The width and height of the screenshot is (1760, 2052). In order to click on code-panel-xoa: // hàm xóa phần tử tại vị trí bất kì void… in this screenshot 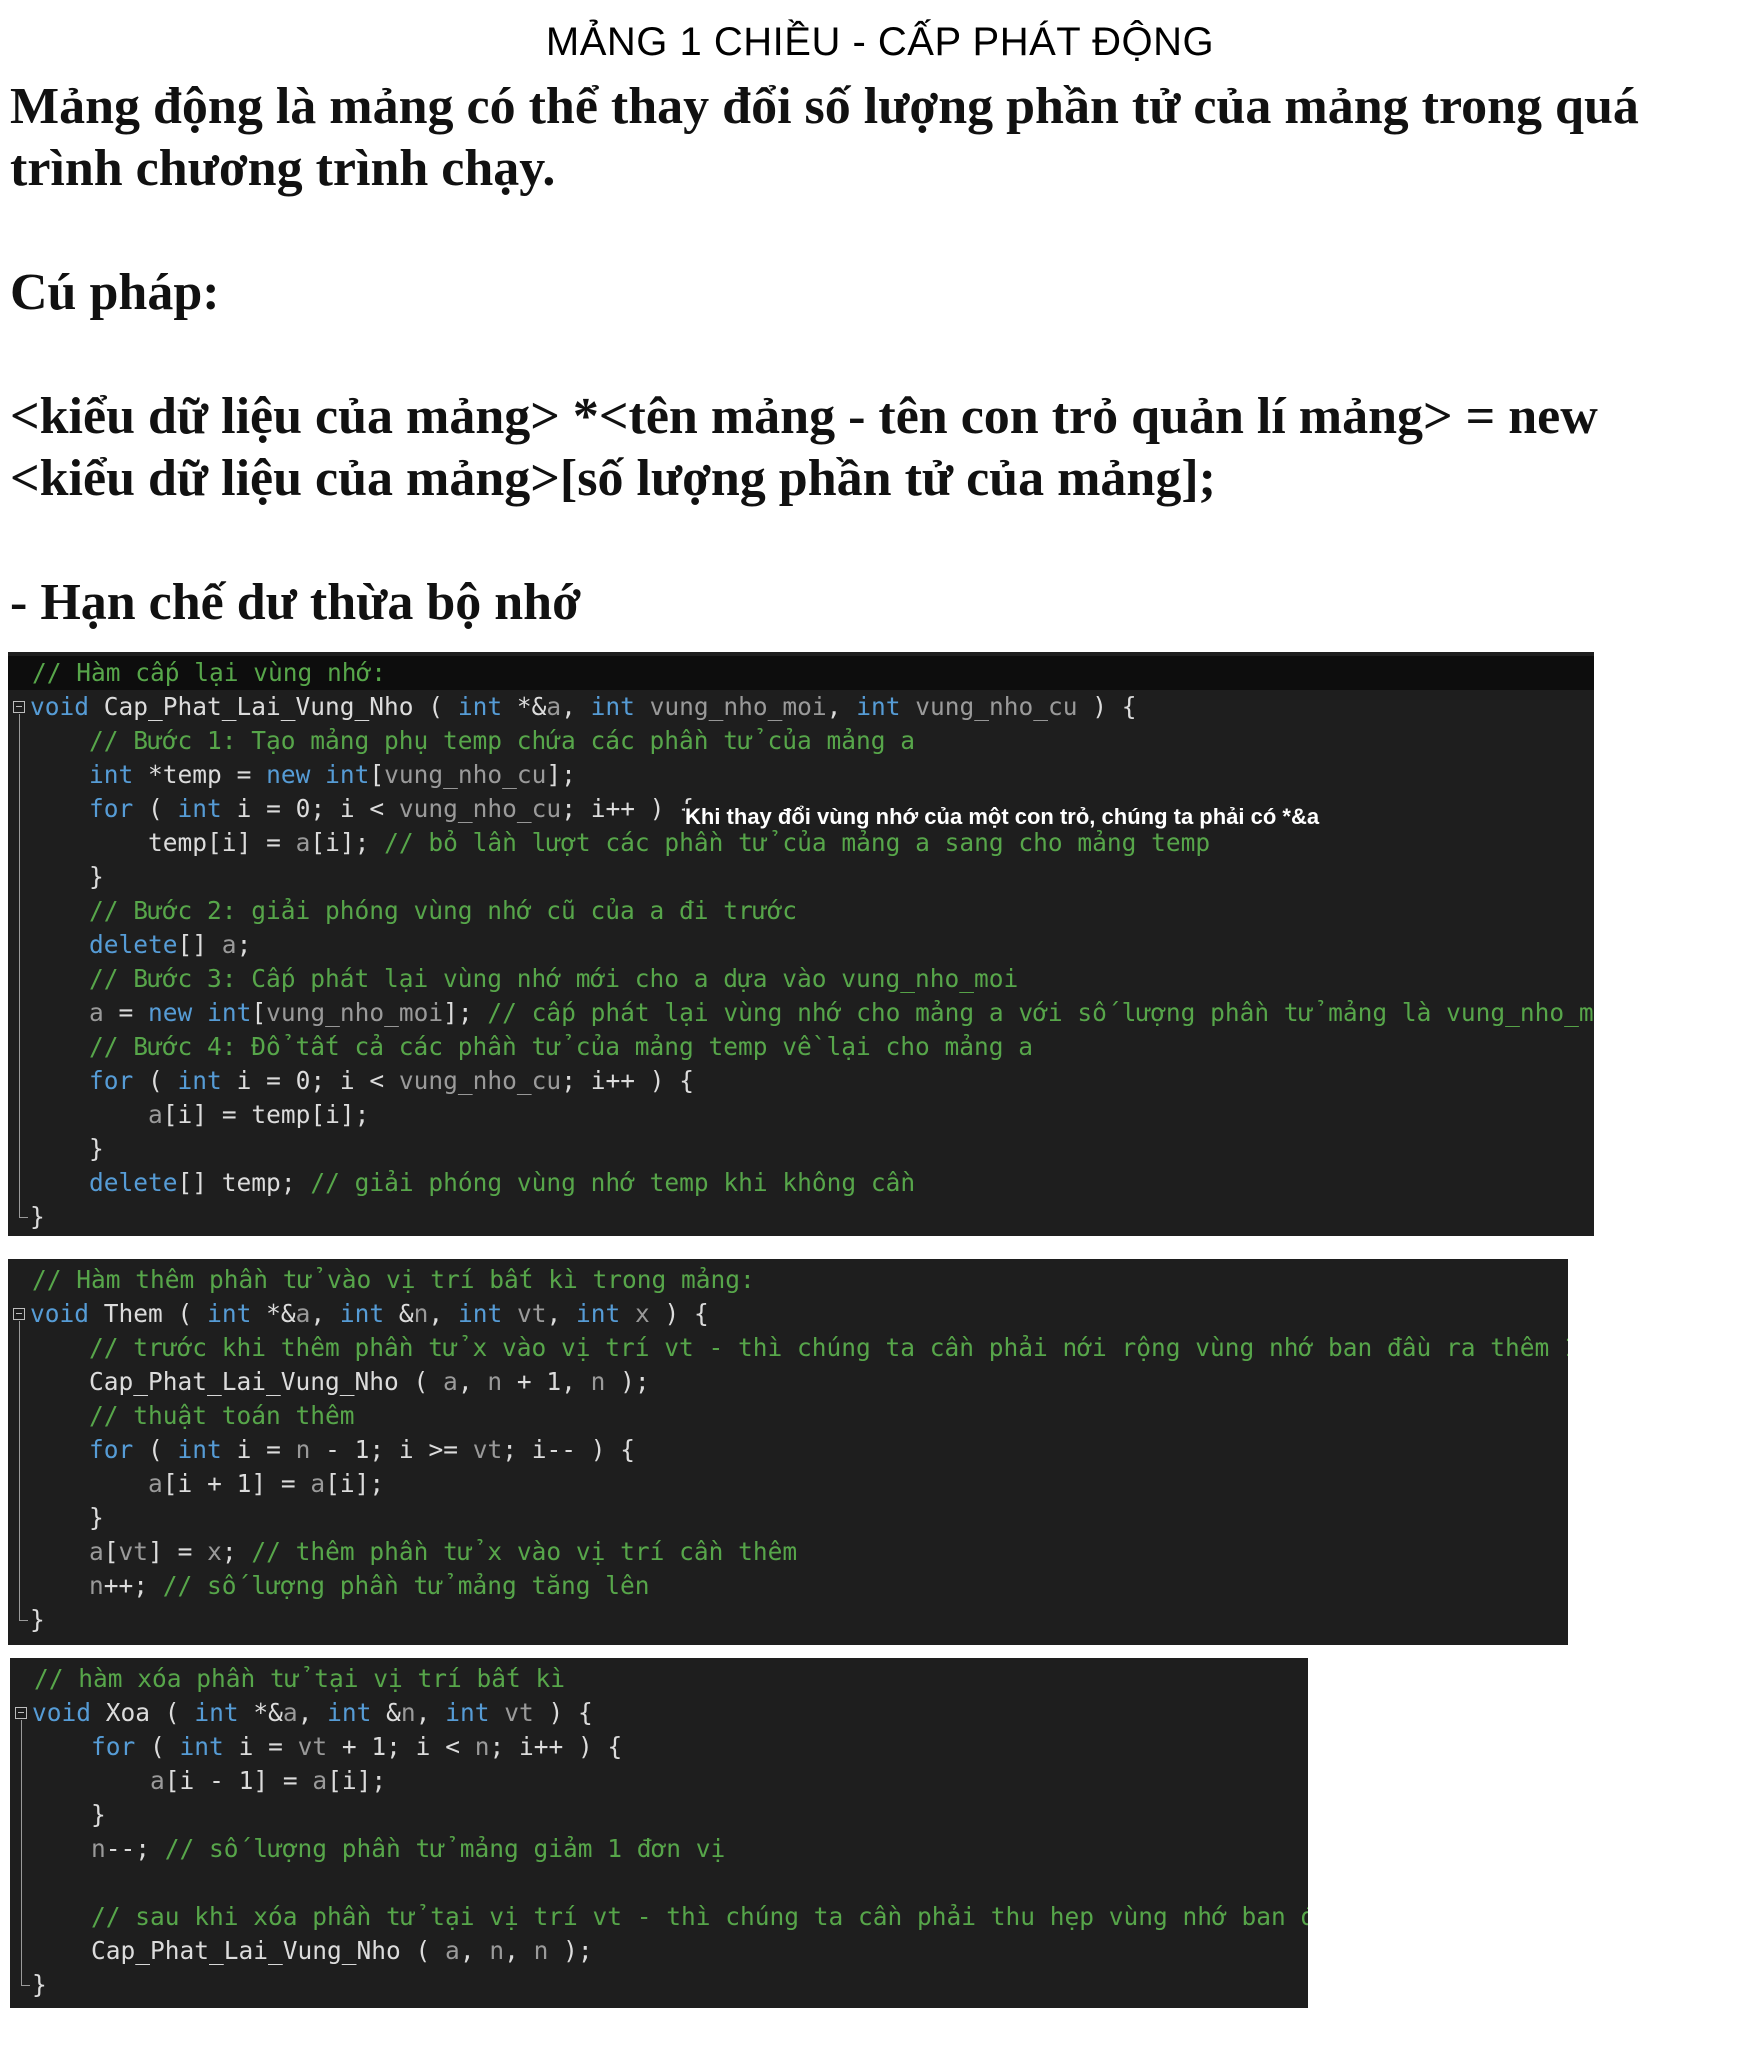, I will do `click(659, 1833)`.